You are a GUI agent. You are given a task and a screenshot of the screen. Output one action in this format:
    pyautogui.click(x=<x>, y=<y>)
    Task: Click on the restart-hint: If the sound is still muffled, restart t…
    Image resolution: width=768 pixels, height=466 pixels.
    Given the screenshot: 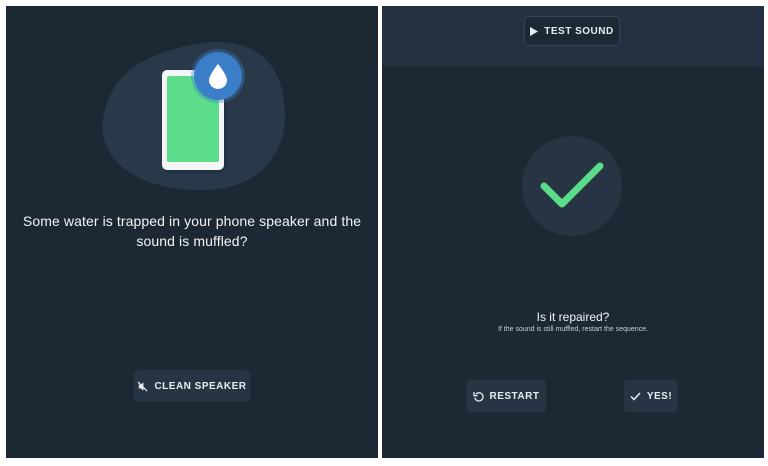 What is the action you would take?
    pyautogui.click(x=573, y=329)
    